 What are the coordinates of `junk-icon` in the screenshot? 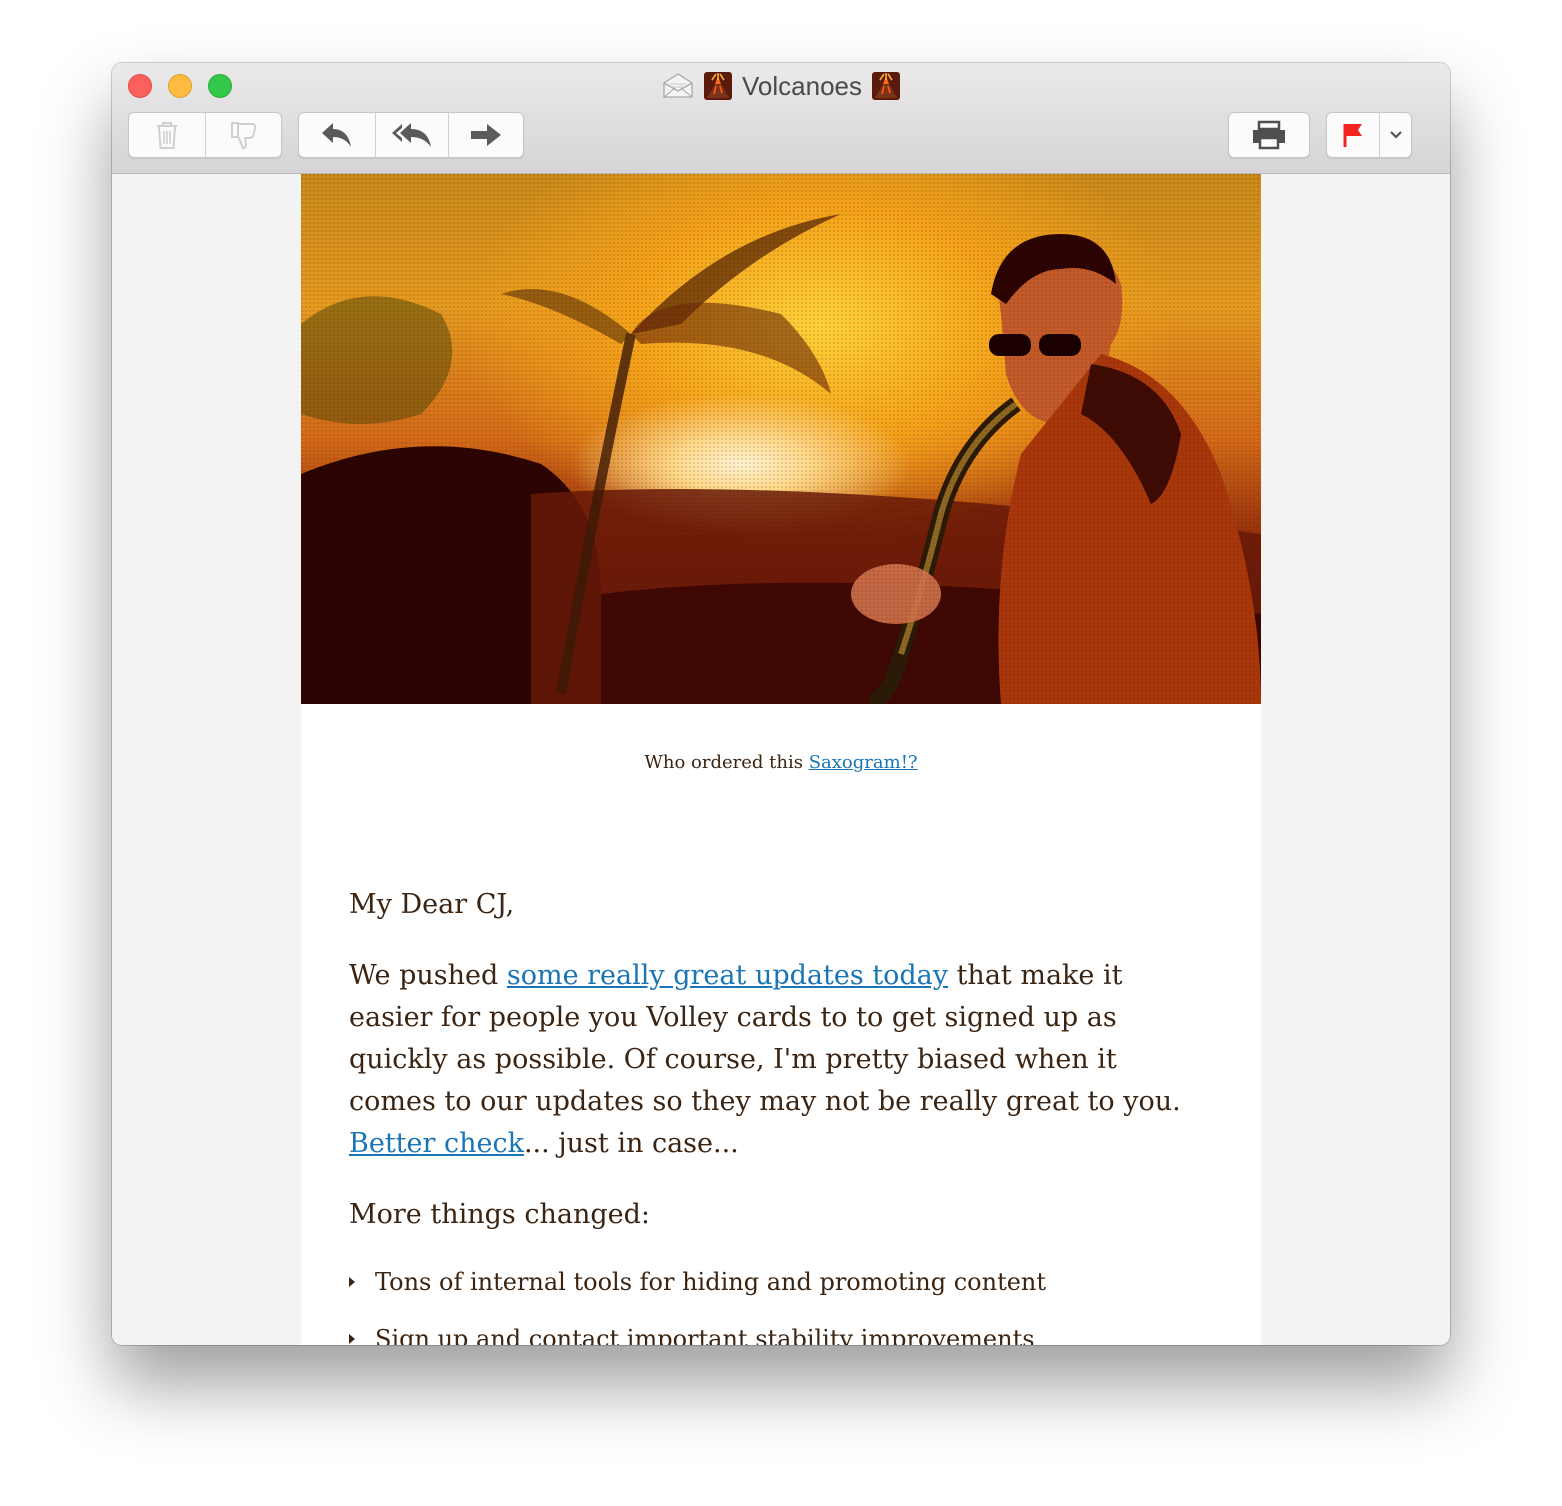 It's located at (244, 135).